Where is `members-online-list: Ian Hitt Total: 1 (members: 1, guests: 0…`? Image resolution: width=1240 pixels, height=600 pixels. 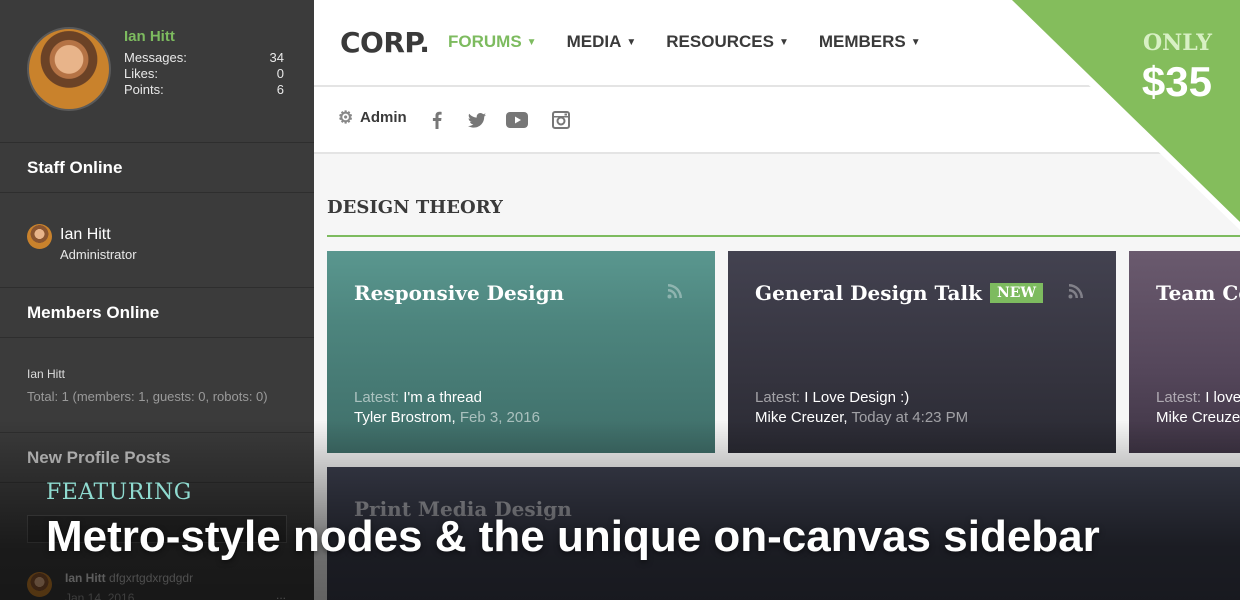
members-online-list: Ian Hitt Total: 1 (members: 1, guests: 0… is located at coordinates (157, 385).